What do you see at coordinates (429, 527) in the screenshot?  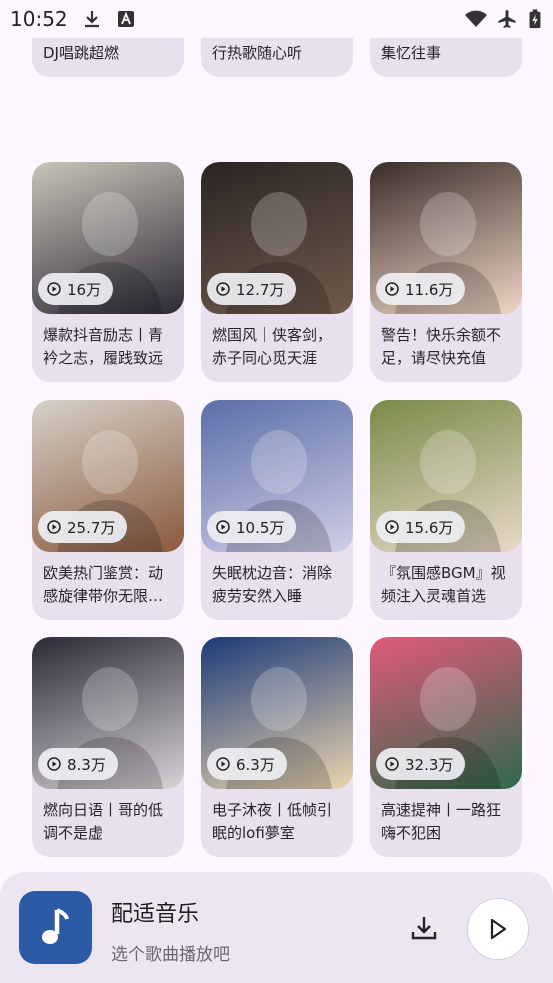 I see `play-count: 15.6万` at bounding box center [429, 527].